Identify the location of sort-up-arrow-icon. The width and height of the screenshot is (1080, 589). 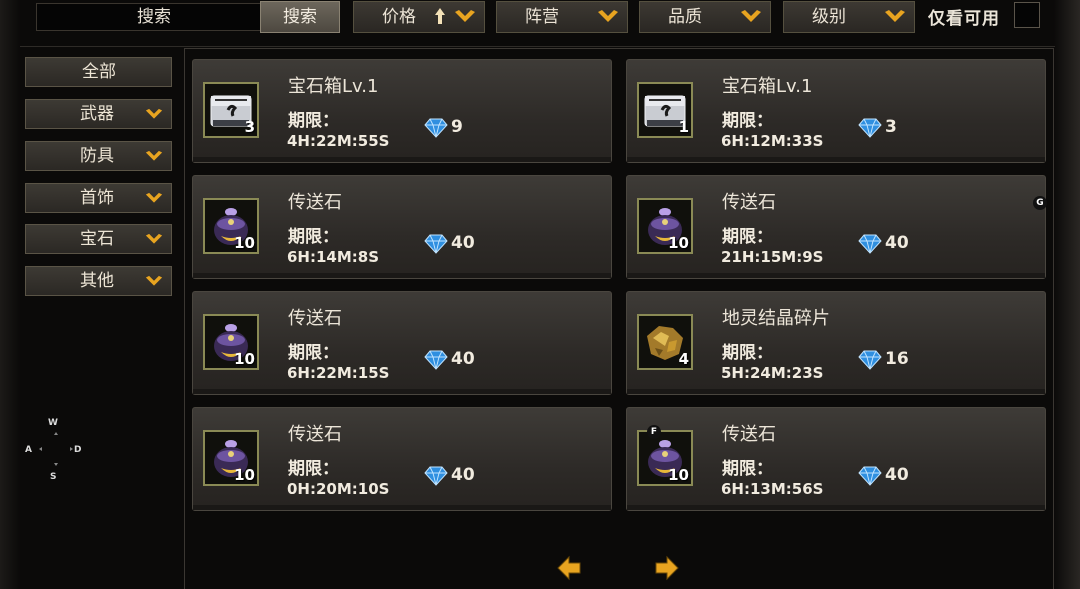
(440, 16).